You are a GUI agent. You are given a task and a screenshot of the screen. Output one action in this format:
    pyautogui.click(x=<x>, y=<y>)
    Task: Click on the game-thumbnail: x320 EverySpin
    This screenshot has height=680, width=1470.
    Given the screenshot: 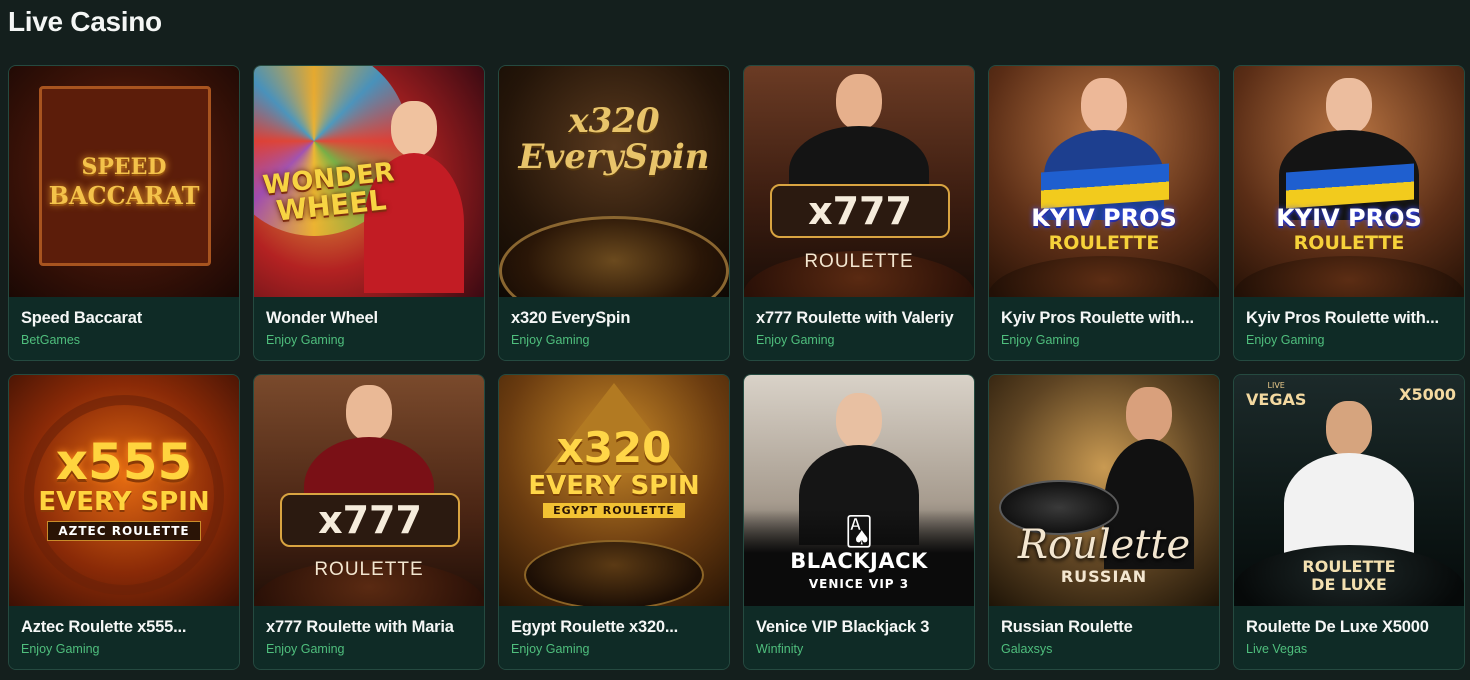 What is the action you would take?
    pyautogui.click(x=614, y=181)
    